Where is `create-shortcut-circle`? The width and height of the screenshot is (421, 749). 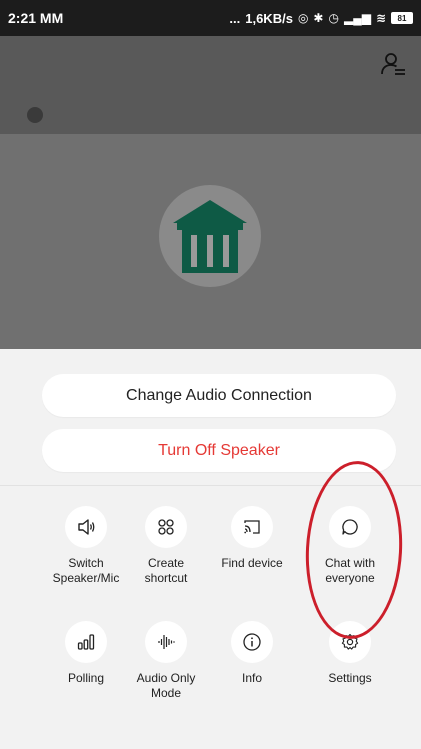 create-shortcut-circle is located at coordinates (166, 527).